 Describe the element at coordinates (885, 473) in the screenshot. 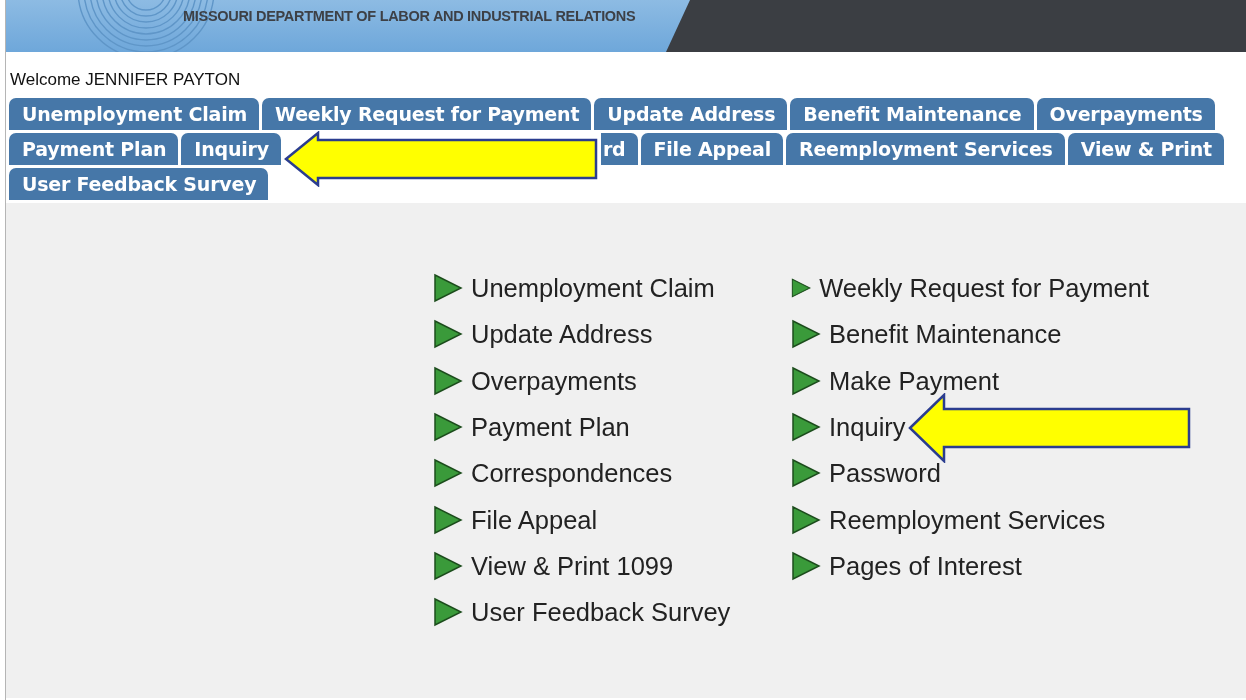

I see `menu-link: Password` at that location.